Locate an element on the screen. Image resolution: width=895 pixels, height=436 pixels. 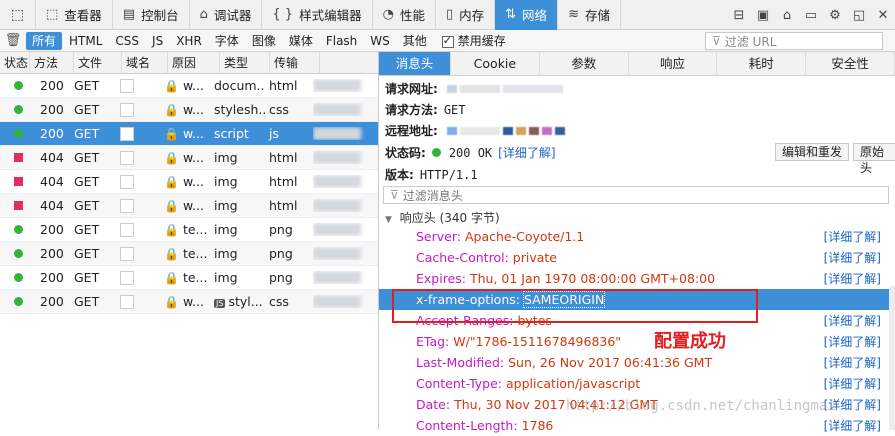
request-row: 200 GET 🔒 w... script js is located at coordinates (189, 134).